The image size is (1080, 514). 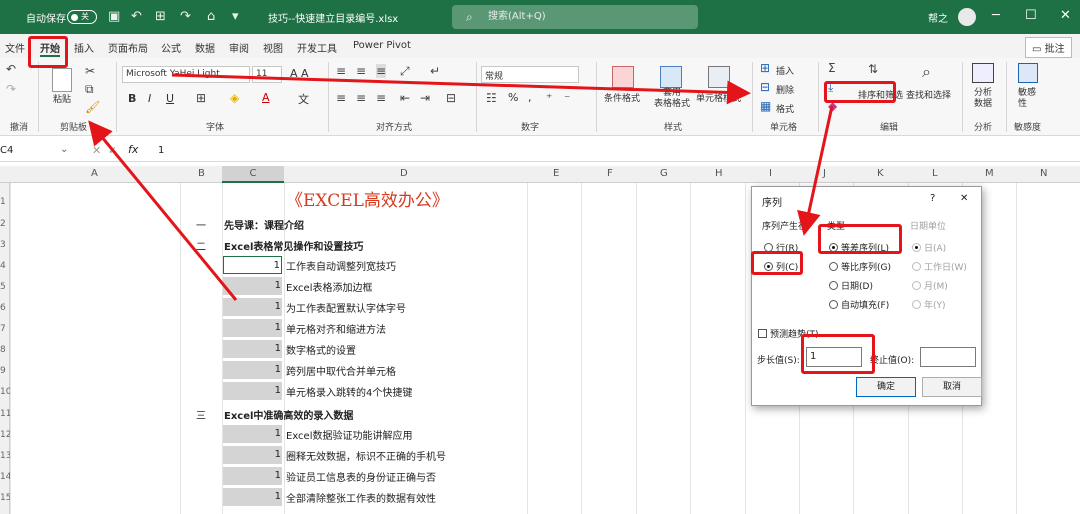 What do you see at coordinates (815, 170) in the screenshot?
I see `arrow-to-dialog` at bounding box center [815, 170].